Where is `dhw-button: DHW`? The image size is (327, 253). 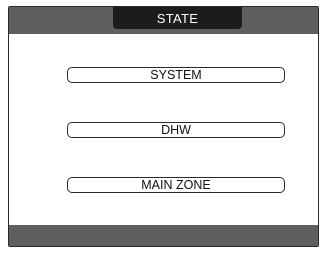
dhw-button: DHW is located at coordinates (176, 130).